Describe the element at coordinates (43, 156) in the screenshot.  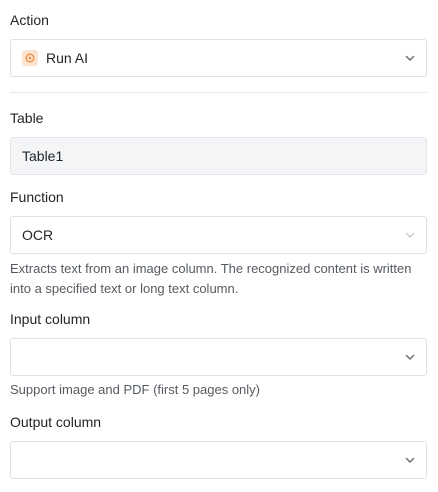
I see `table-field-value: Table1` at that location.